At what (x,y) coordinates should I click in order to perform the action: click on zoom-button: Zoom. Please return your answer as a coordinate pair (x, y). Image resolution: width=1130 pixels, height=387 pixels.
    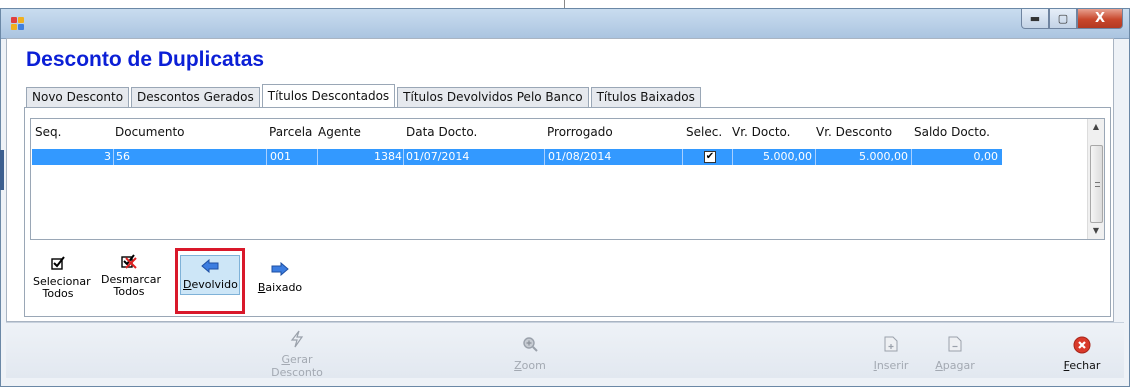
    Looking at the image, I should click on (530, 354).